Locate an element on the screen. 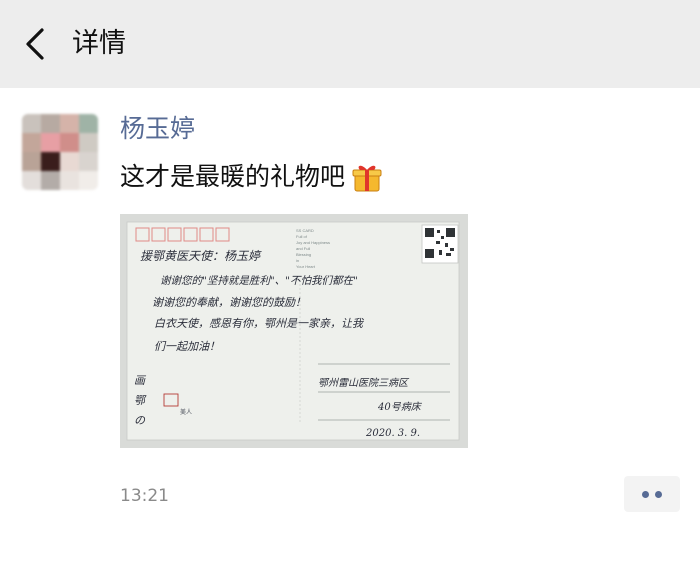 The height and width of the screenshot is (562, 700). svg-text: Full of is located at coordinates (302, 236).